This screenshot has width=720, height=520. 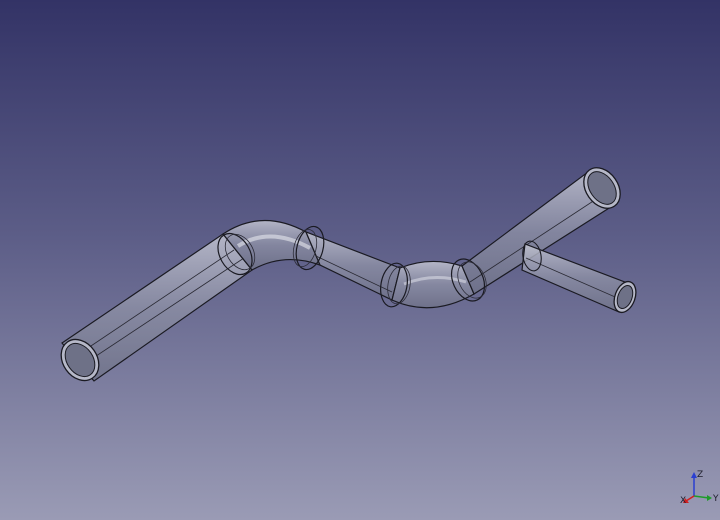 What do you see at coordinates (352, 265) in the screenshot?
I see `pipe-segment-middle` at bounding box center [352, 265].